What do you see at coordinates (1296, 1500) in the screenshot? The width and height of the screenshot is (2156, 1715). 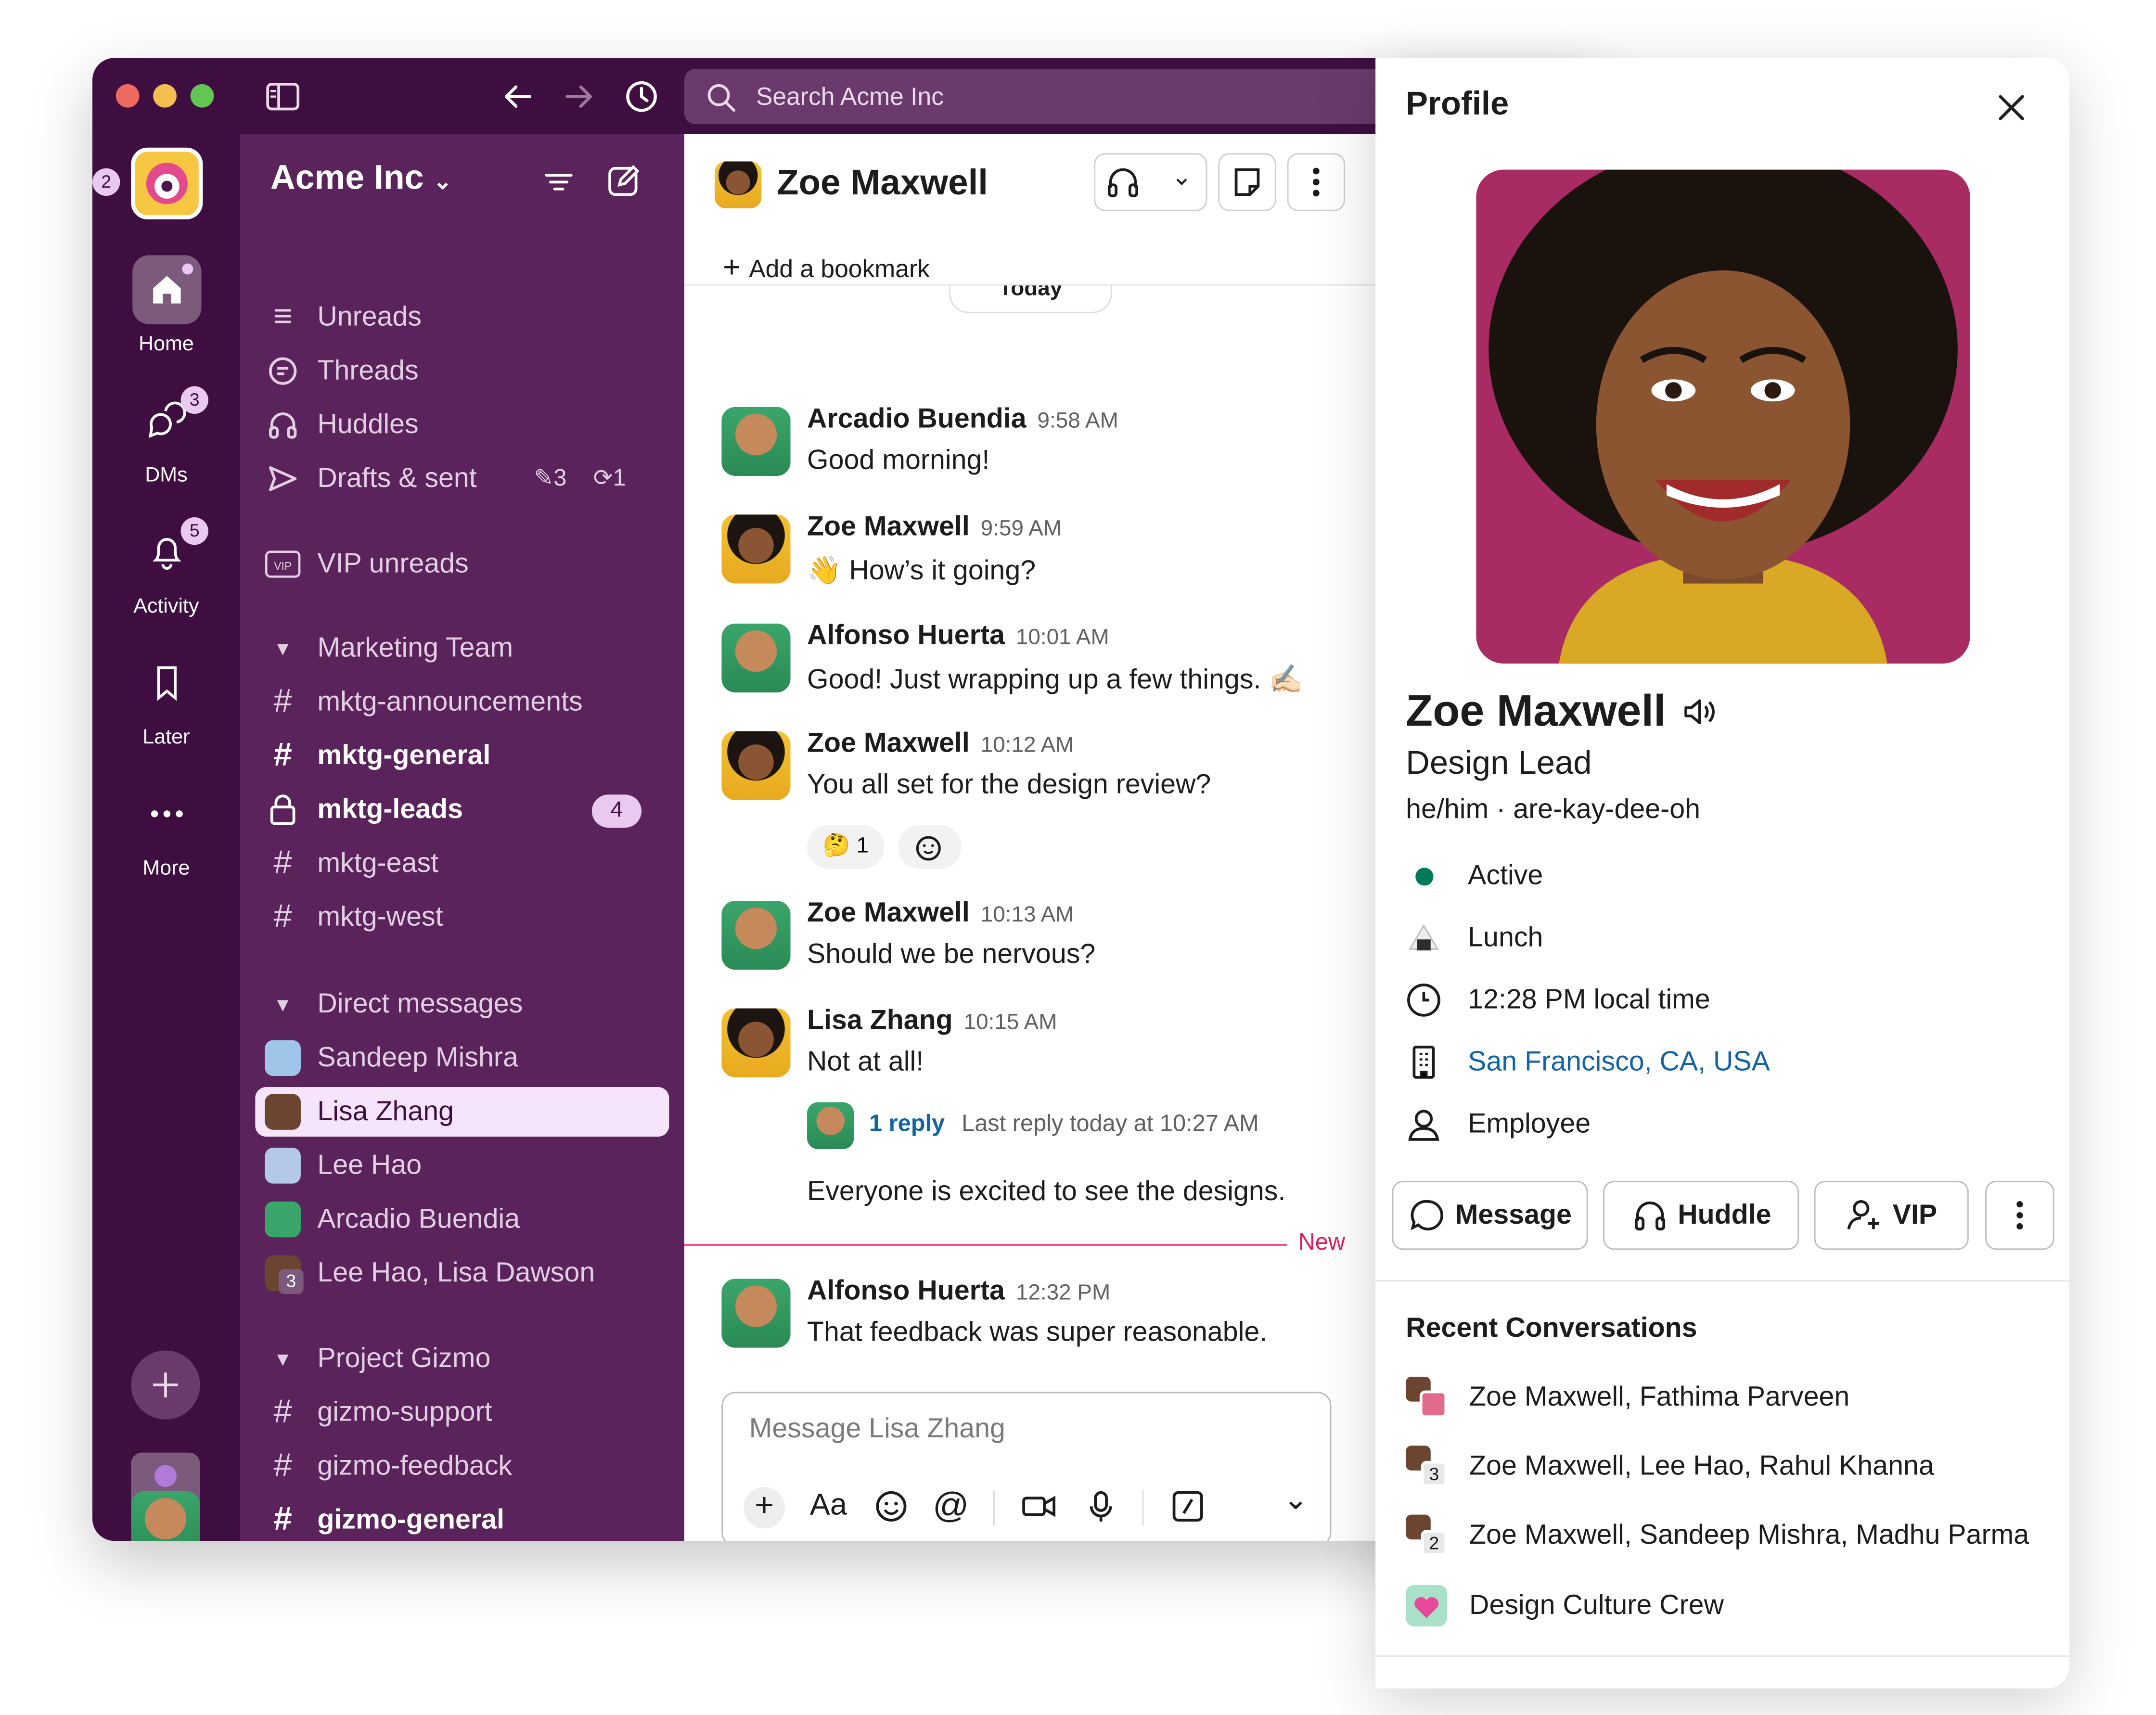 I see `chevron-down-icon: ⌄` at bounding box center [1296, 1500].